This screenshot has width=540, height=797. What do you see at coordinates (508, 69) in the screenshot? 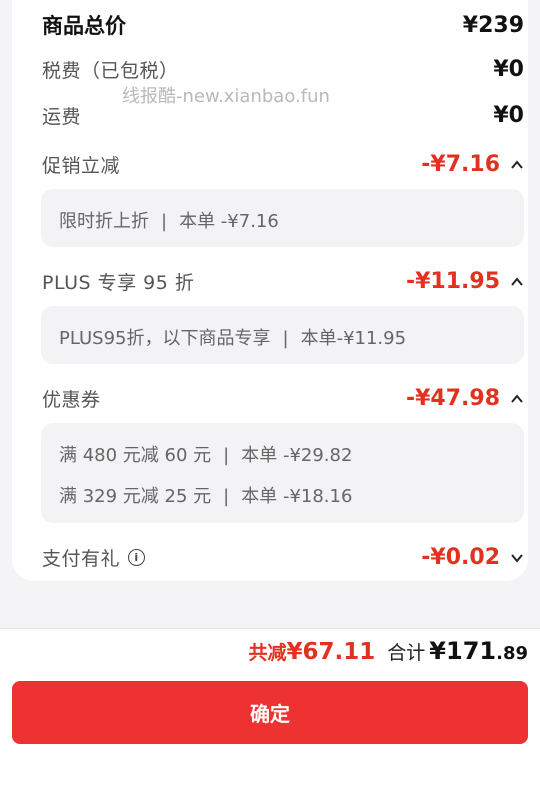
I see `tax-value: ¥0` at bounding box center [508, 69].